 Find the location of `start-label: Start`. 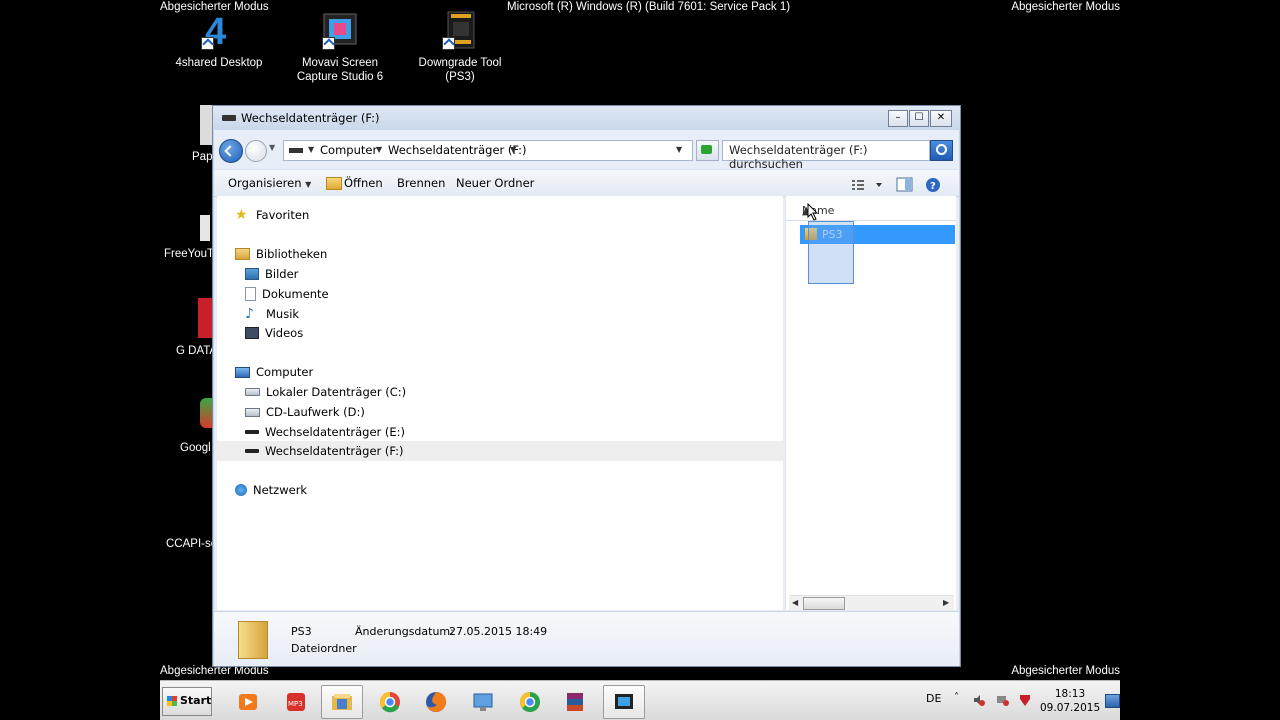

start-label: Start is located at coordinates (196, 700).